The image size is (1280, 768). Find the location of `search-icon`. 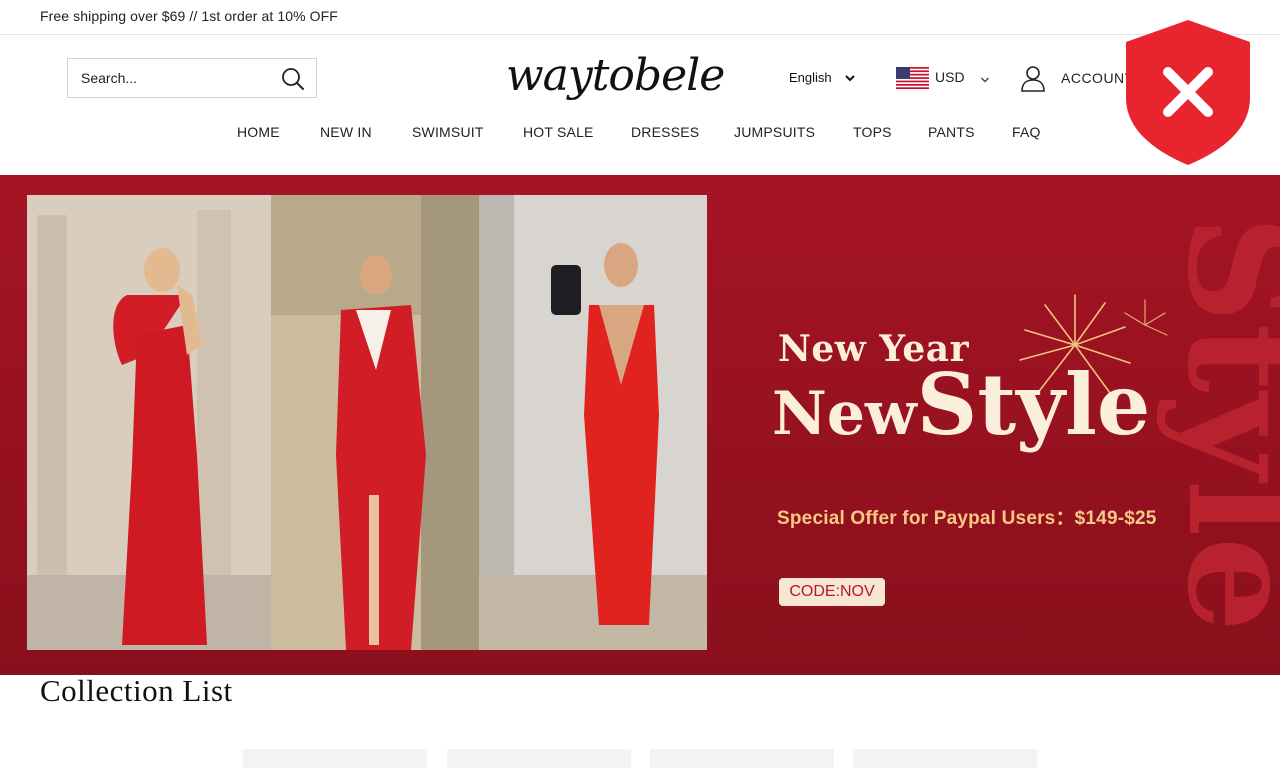

search-icon is located at coordinates (293, 79).